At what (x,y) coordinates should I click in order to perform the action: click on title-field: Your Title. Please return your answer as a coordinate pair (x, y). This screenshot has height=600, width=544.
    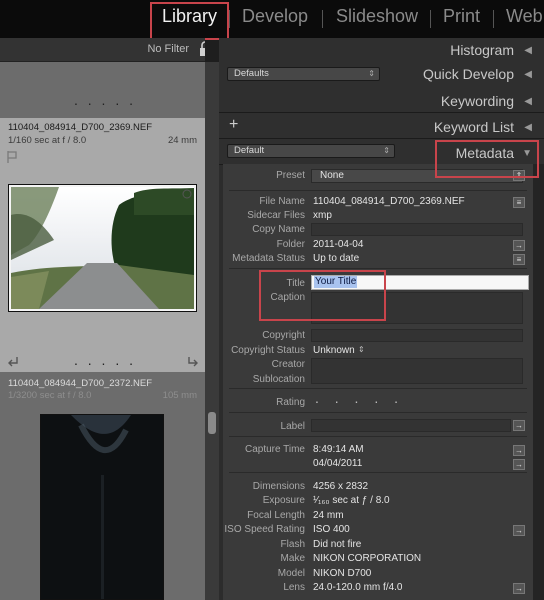
    Looking at the image, I should click on (420, 282).